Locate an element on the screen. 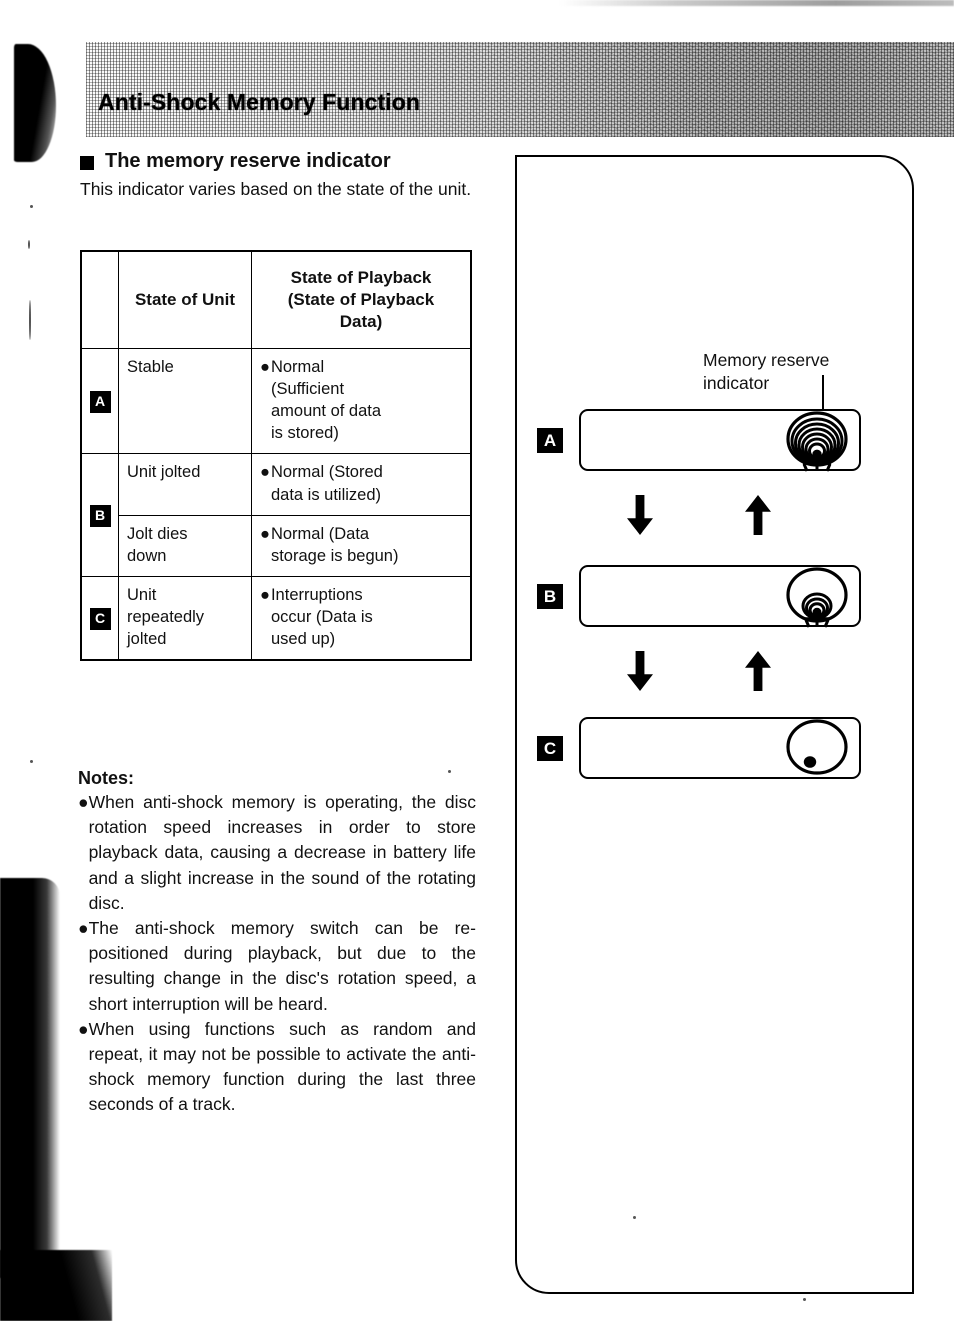 The height and width of the screenshot is (1321, 954). row-playback-c-text: Interruptions occur (Data is used up) is located at coordinates (367, 617).